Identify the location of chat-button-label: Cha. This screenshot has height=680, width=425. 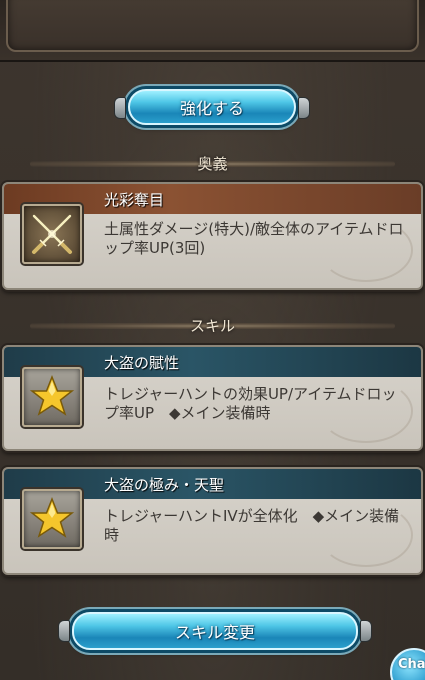
(411, 664).